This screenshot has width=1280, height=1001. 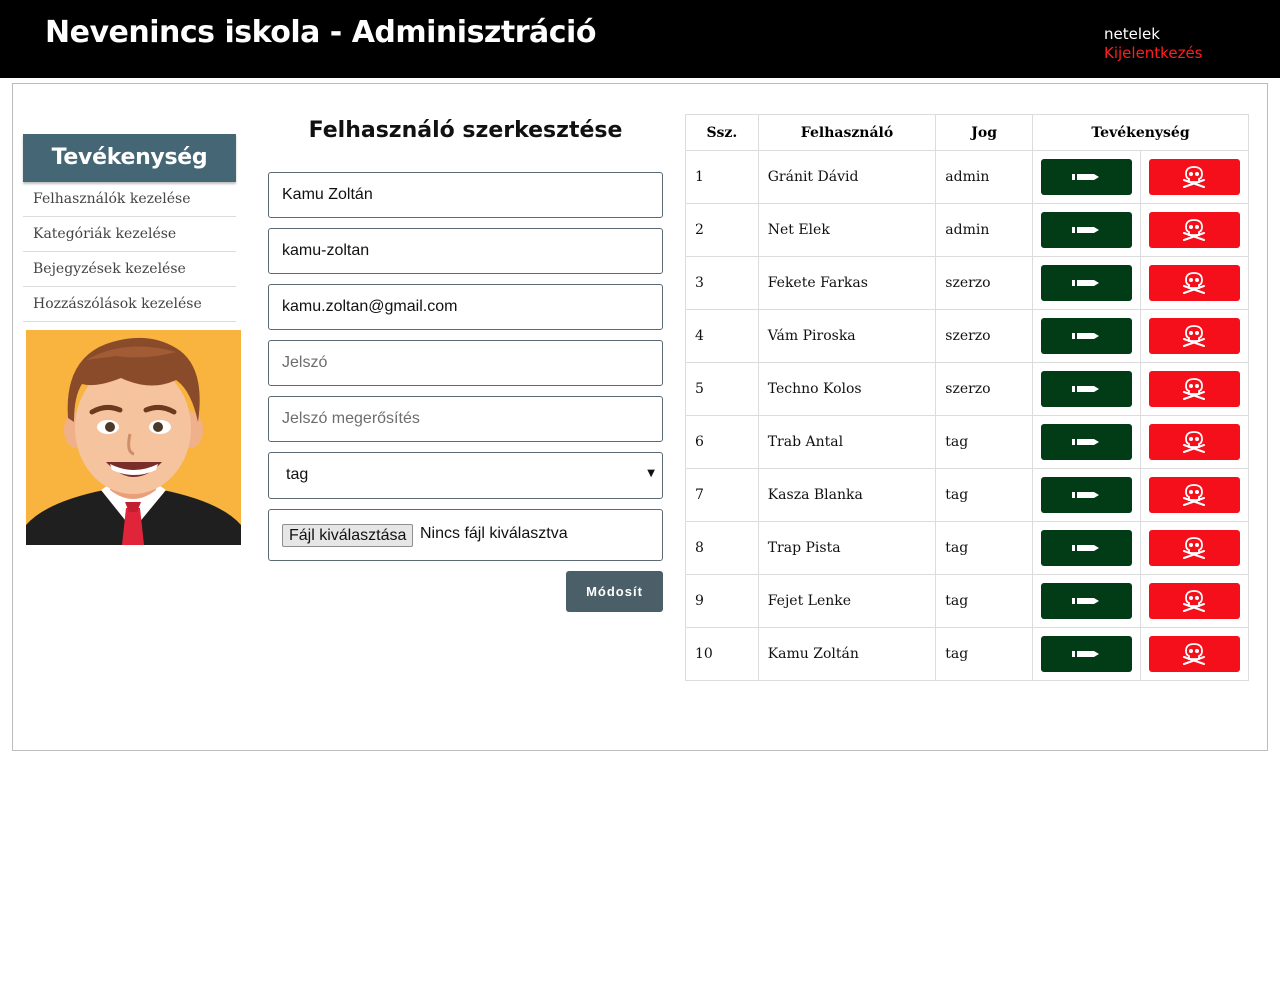 What do you see at coordinates (133, 437) in the screenshot?
I see `avatar` at bounding box center [133, 437].